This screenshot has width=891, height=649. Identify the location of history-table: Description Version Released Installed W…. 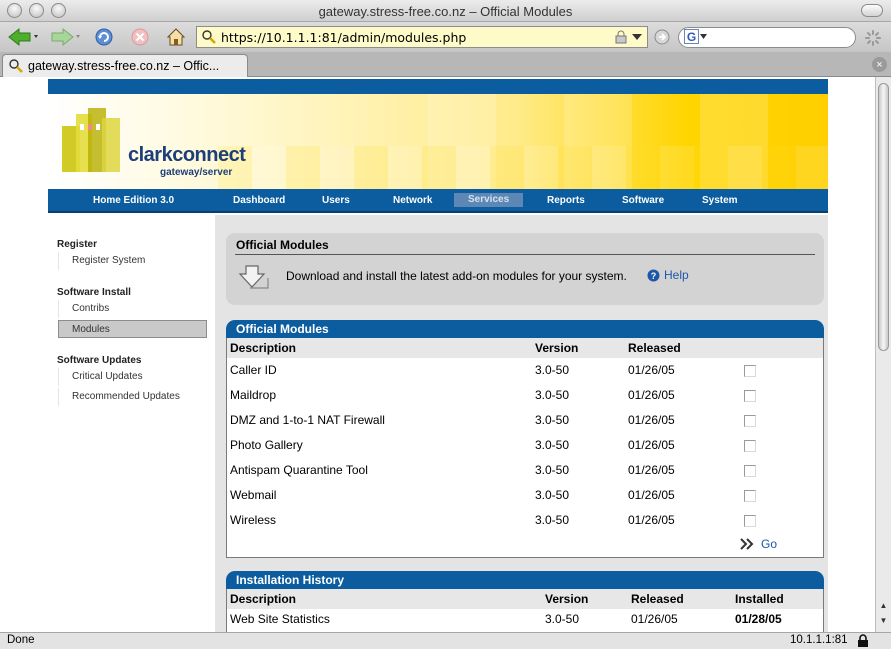
(525, 610).